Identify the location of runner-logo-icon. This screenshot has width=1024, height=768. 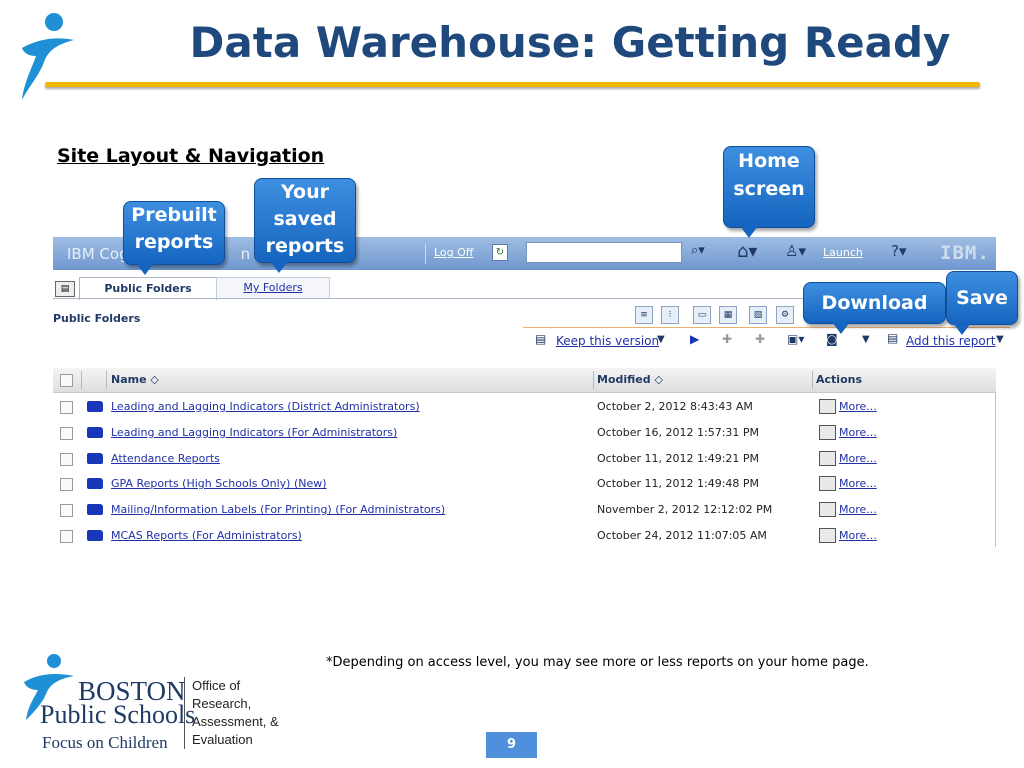
(48, 56).